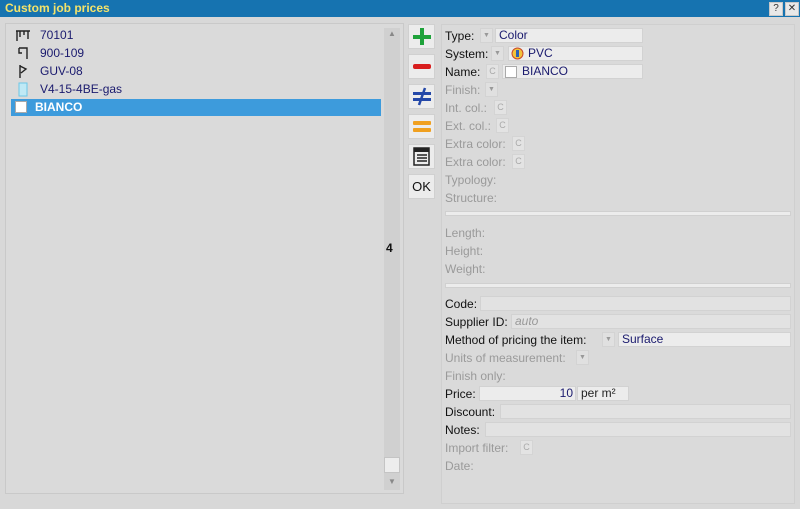 The image size is (800, 509). Describe the element at coordinates (635, 303) in the screenshot. I see `code-field` at that location.